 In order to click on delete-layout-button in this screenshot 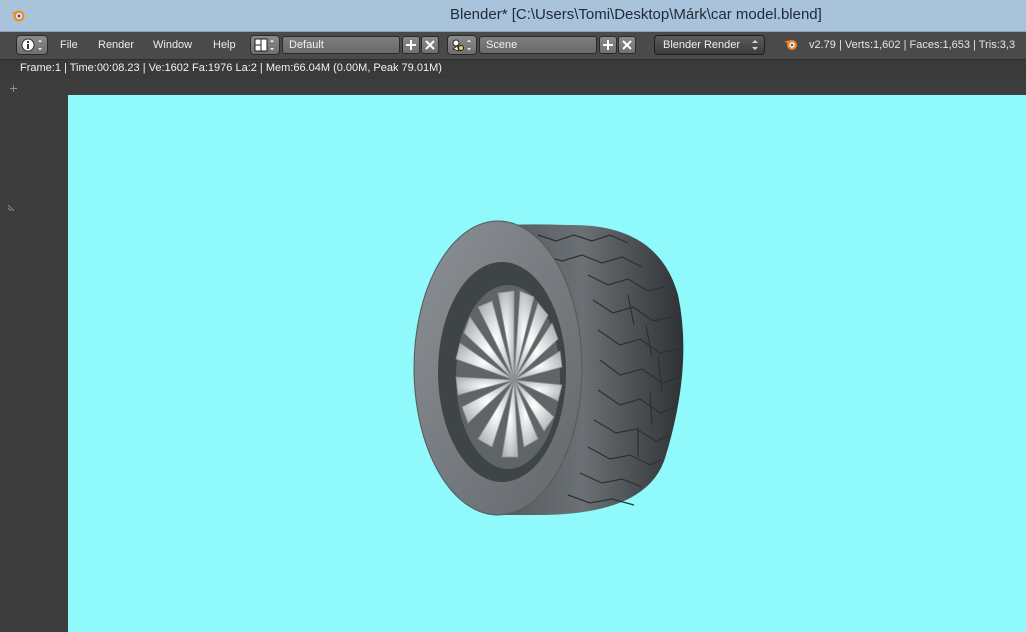, I will do `click(430, 45)`.